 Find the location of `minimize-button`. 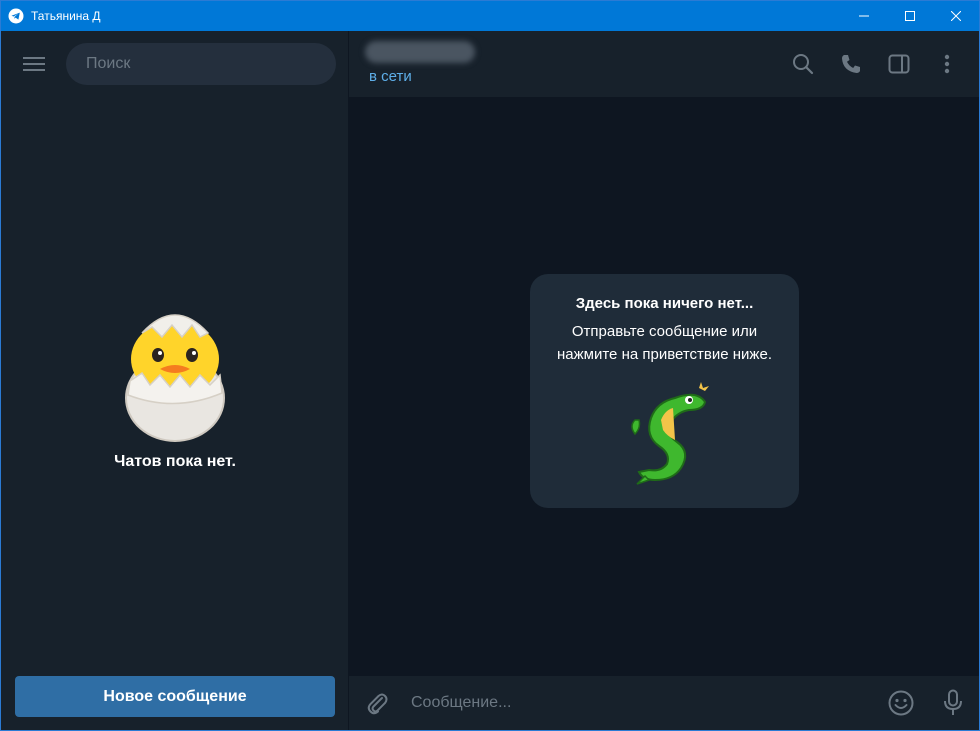

minimize-button is located at coordinates (864, 16).